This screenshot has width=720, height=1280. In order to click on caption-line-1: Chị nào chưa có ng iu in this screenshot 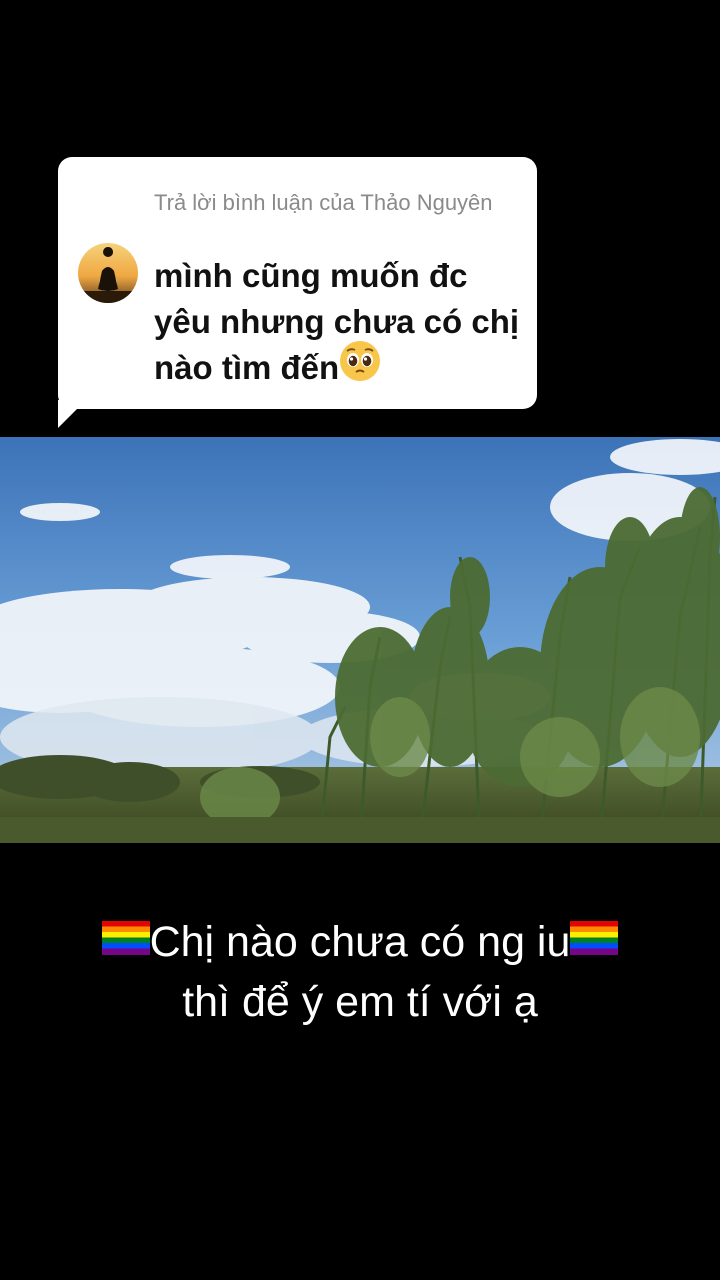, I will do `click(360, 942)`.